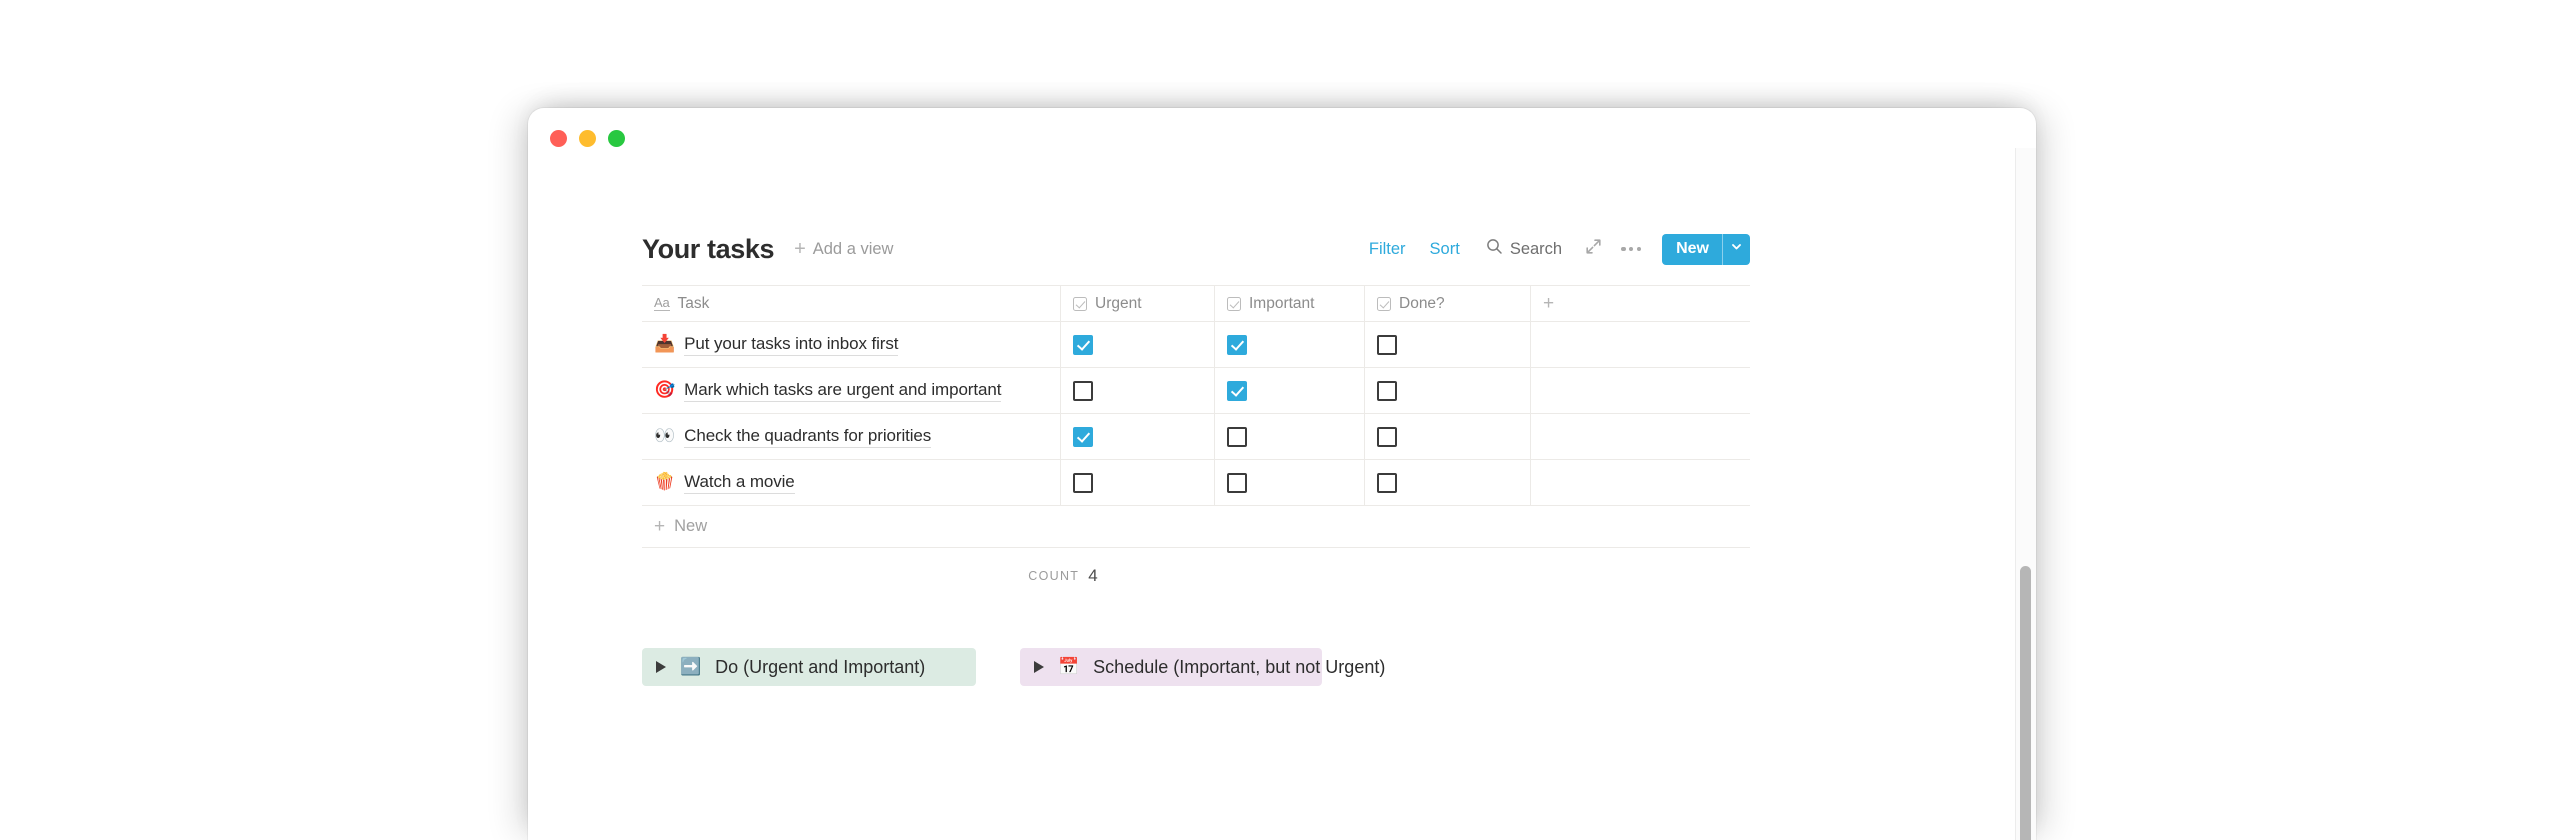 This screenshot has width=2560, height=840. What do you see at coordinates (820, 666) in the screenshot?
I see `toggle-do-label: Do (Urgent and Important)` at bounding box center [820, 666].